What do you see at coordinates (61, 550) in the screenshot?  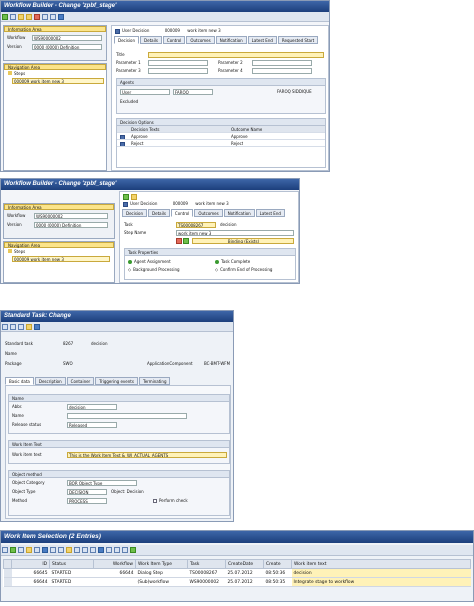 I see `sort-descending-icon` at bounding box center [61, 550].